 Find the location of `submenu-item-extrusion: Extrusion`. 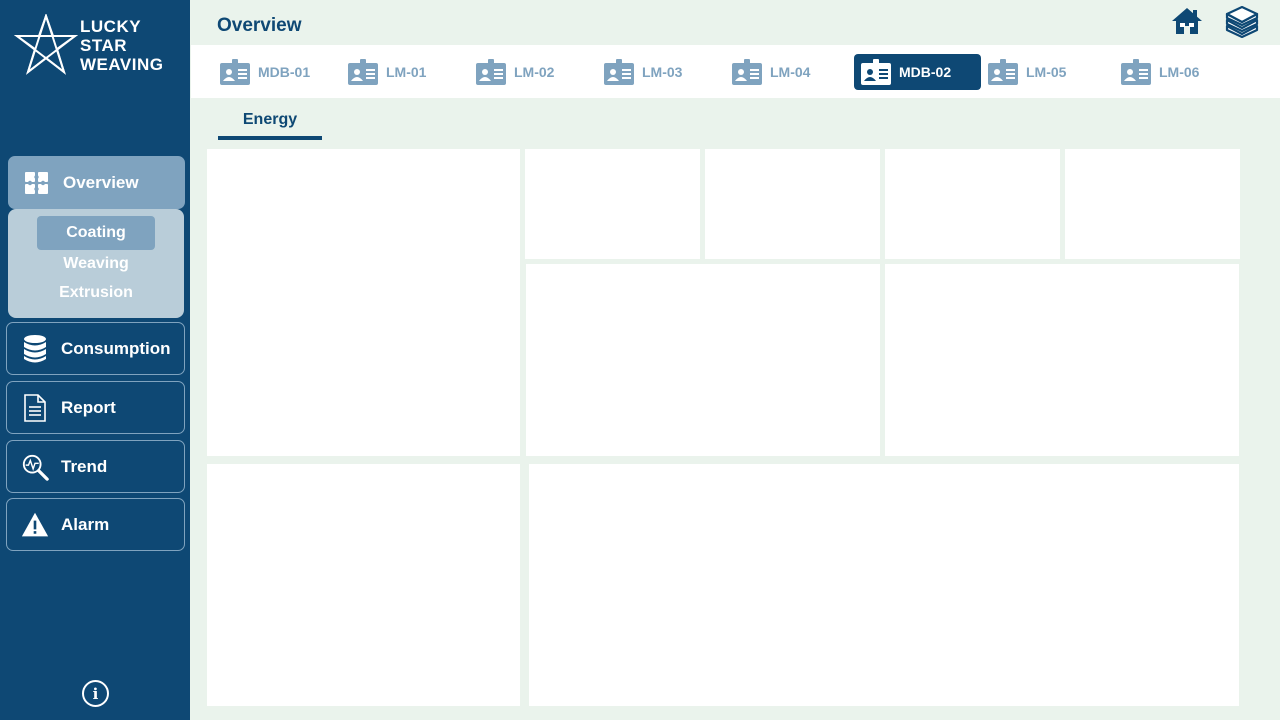

submenu-item-extrusion: Extrusion is located at coordinates (96, 293).